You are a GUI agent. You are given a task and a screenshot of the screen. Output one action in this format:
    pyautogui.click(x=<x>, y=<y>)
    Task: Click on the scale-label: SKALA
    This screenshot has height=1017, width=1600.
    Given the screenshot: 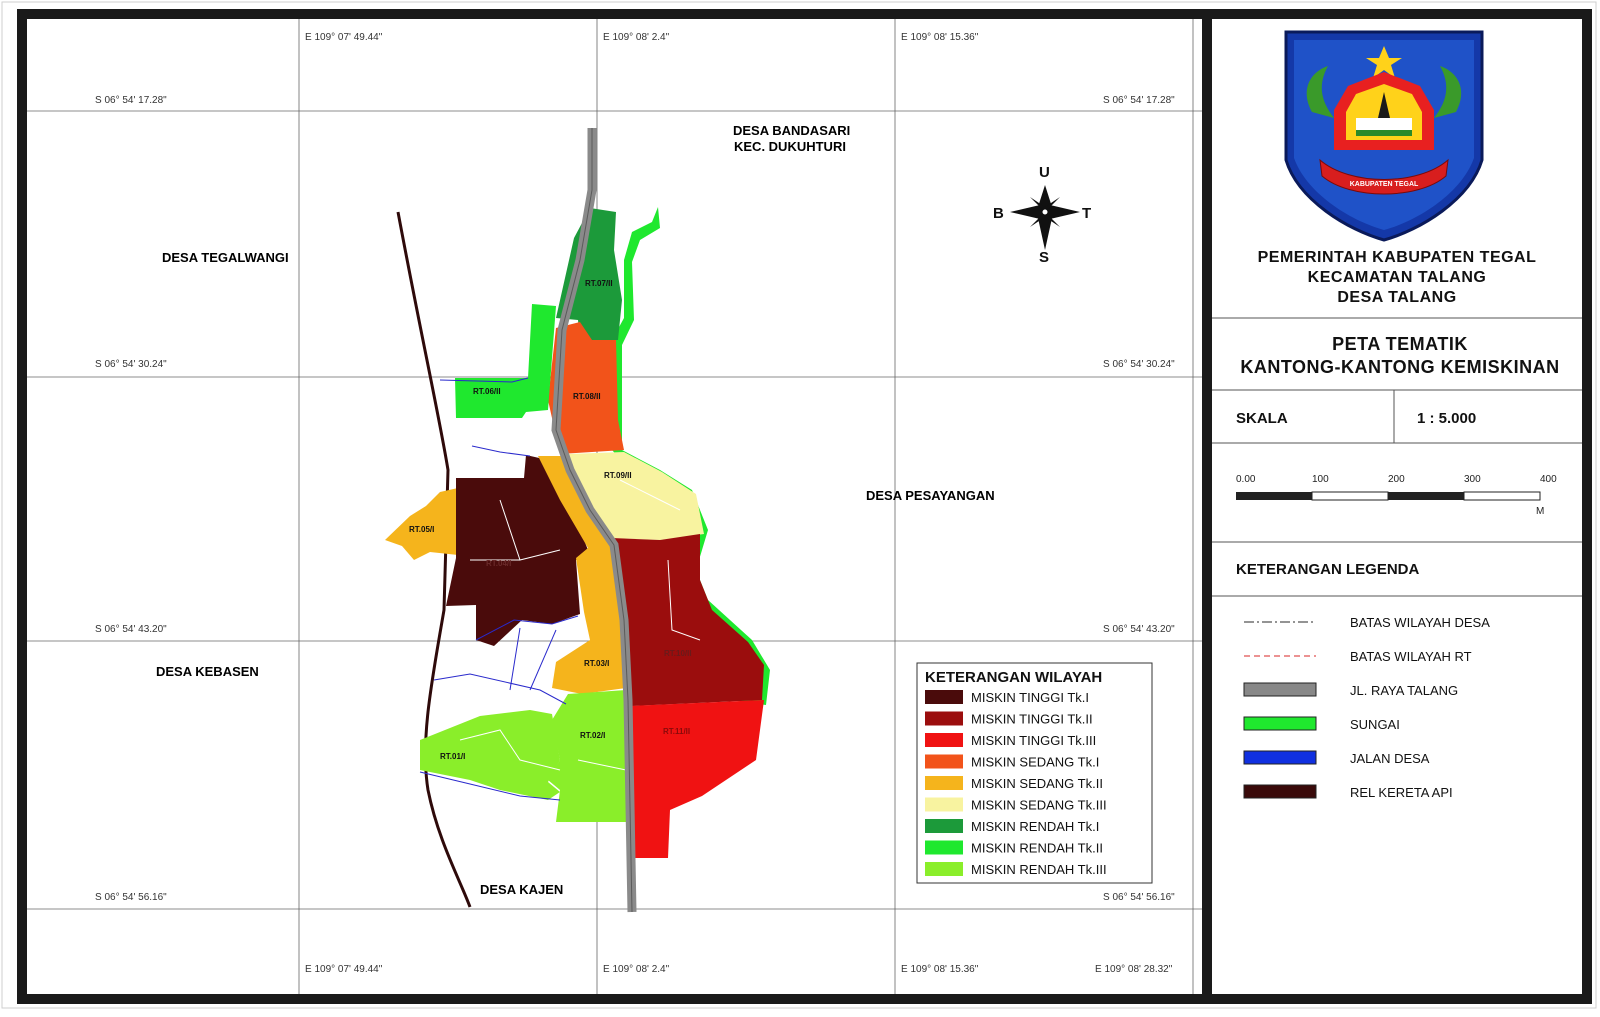 What is the action you would take?
    pyautogui.click(x=1262, y=418)
    